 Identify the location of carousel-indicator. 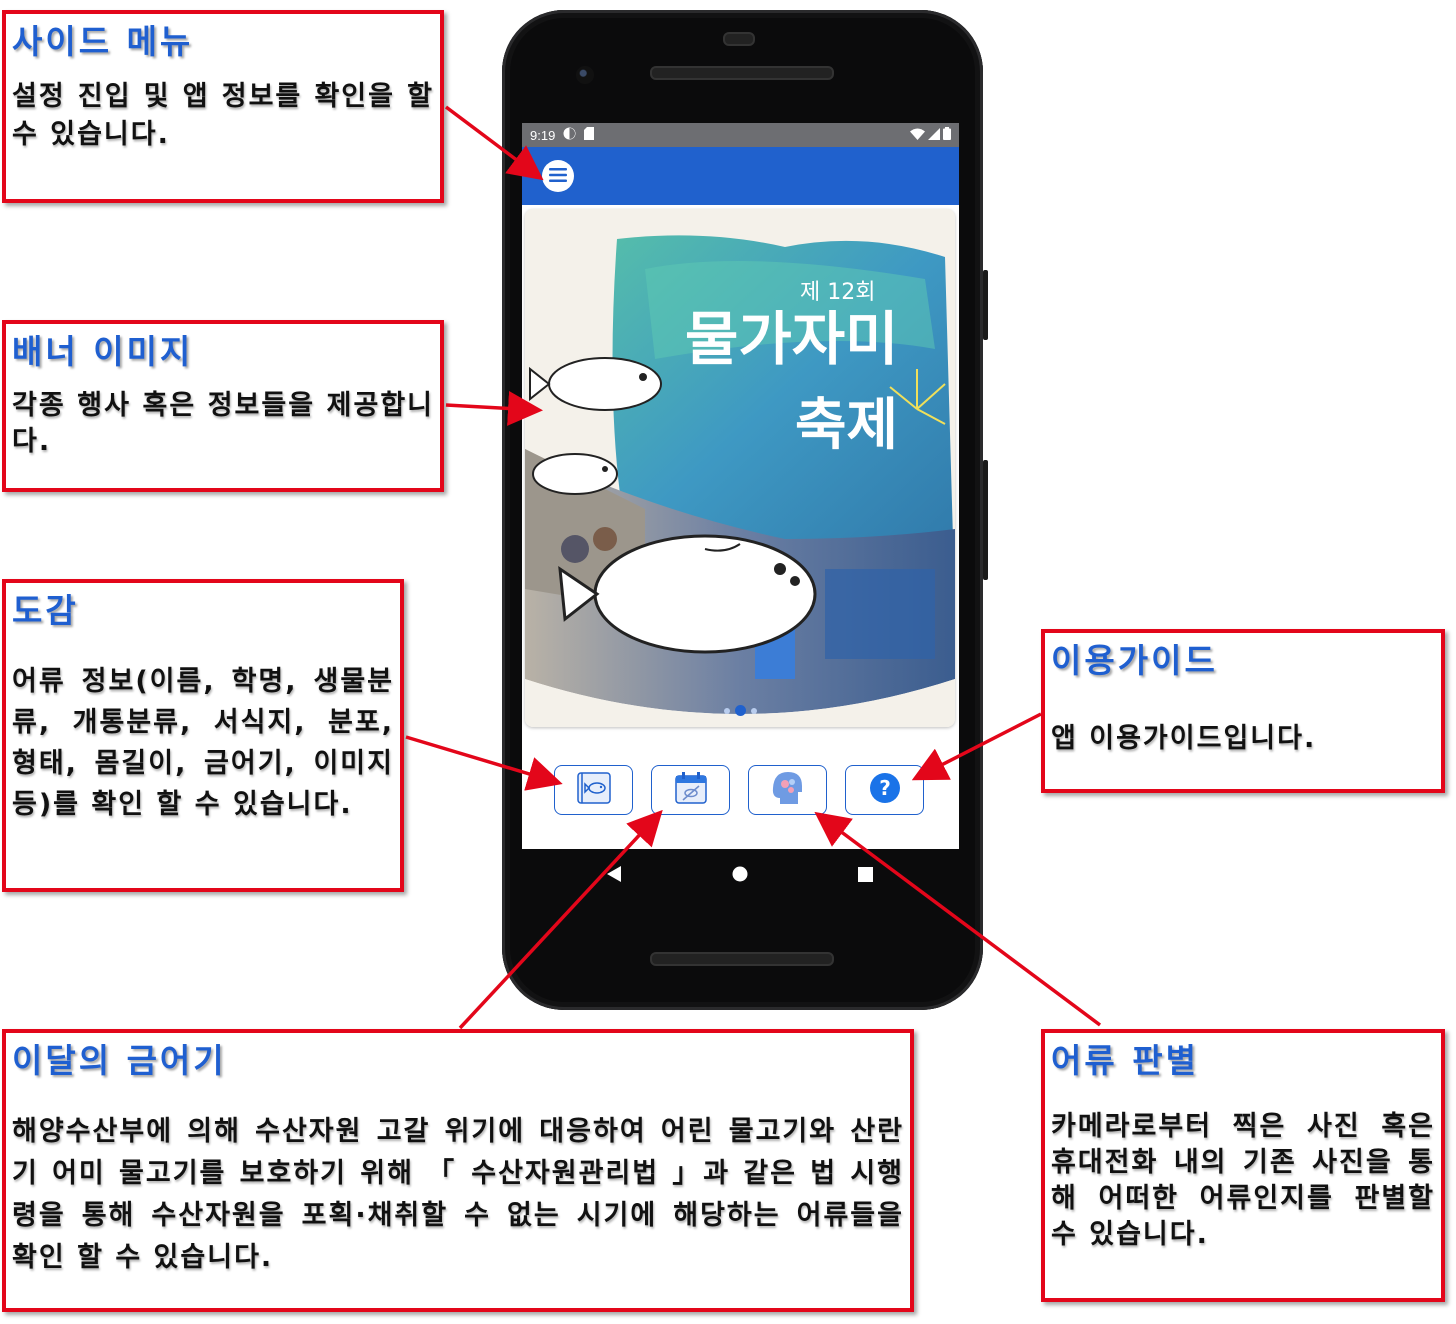
(740, 710).